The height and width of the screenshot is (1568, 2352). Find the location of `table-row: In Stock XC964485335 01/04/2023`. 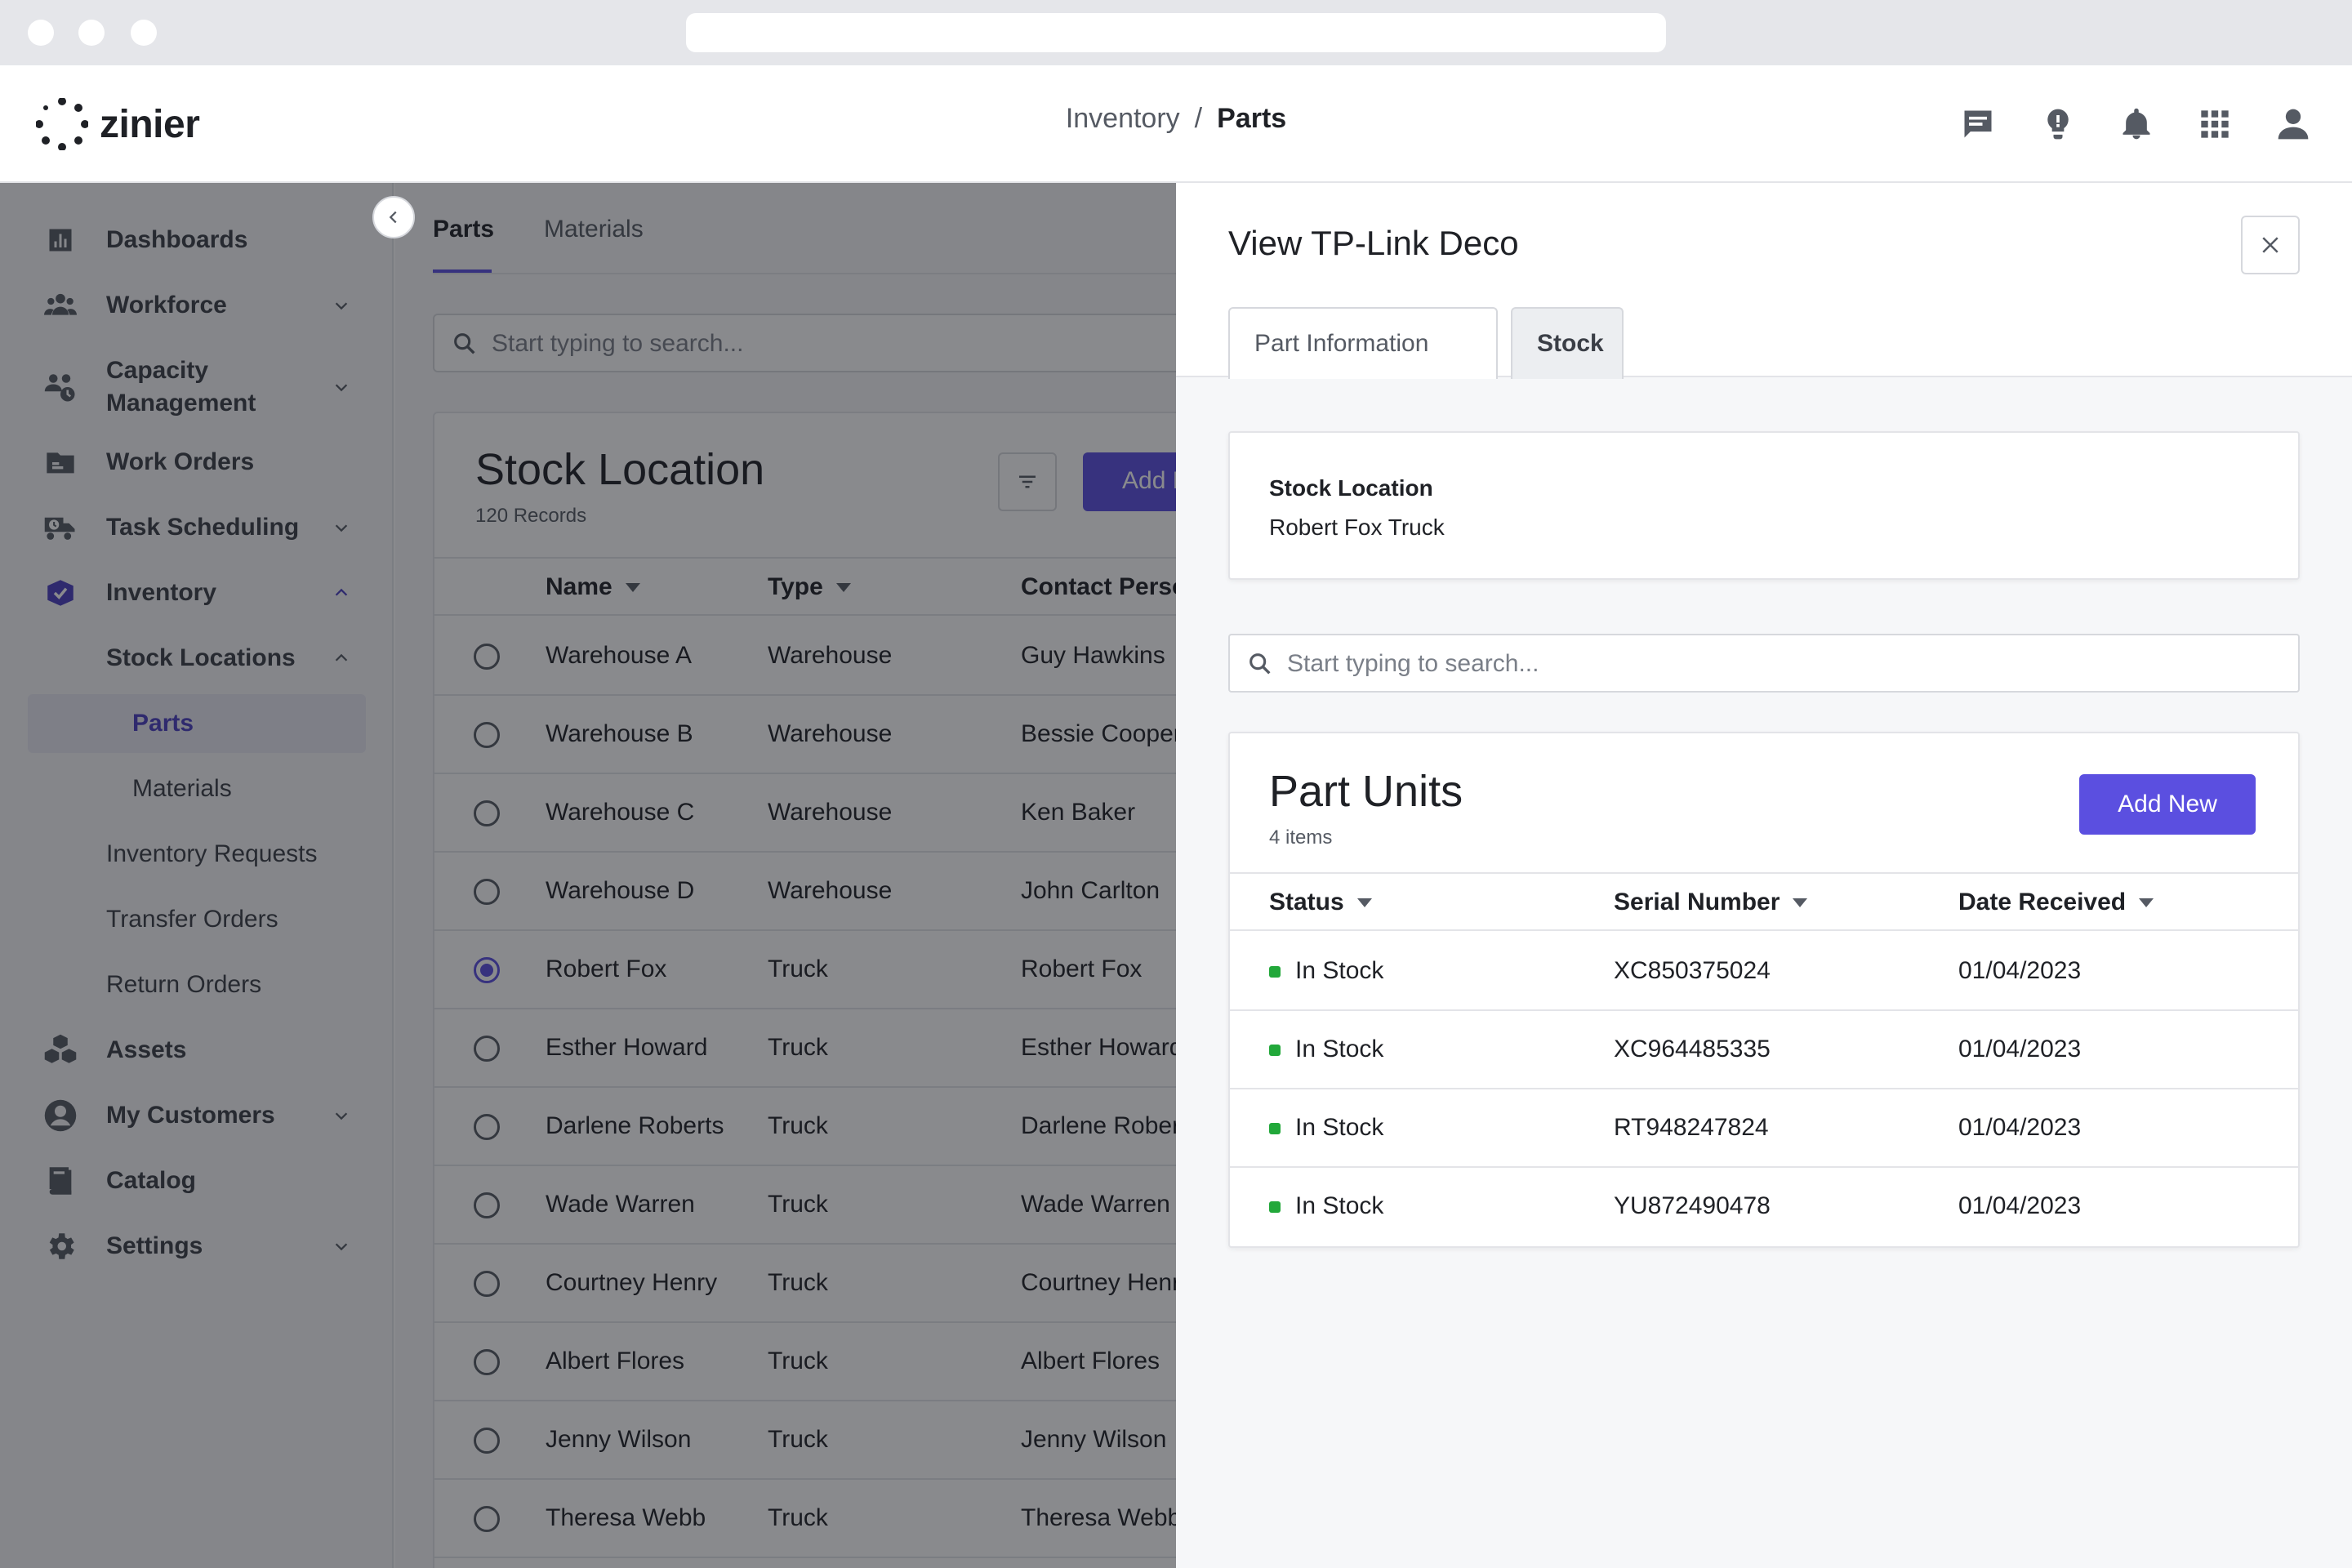

table-row: In Stock XC964485335 01/04/2023 is located at coordinates (1765, 1050).